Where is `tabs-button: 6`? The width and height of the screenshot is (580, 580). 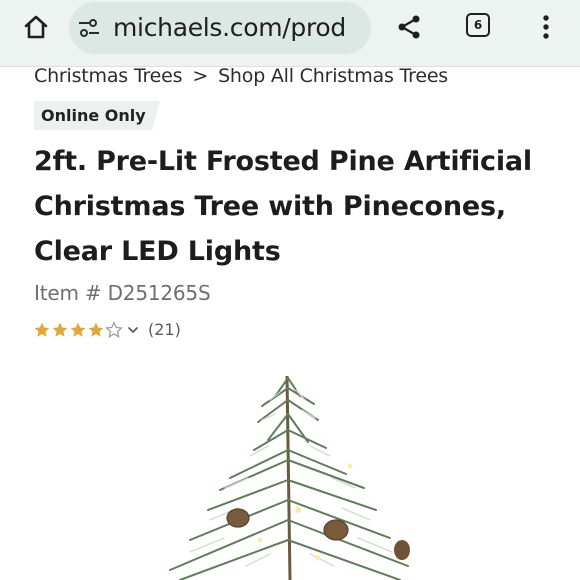 tabs-button: 6 is located at coordinates (478, 25).